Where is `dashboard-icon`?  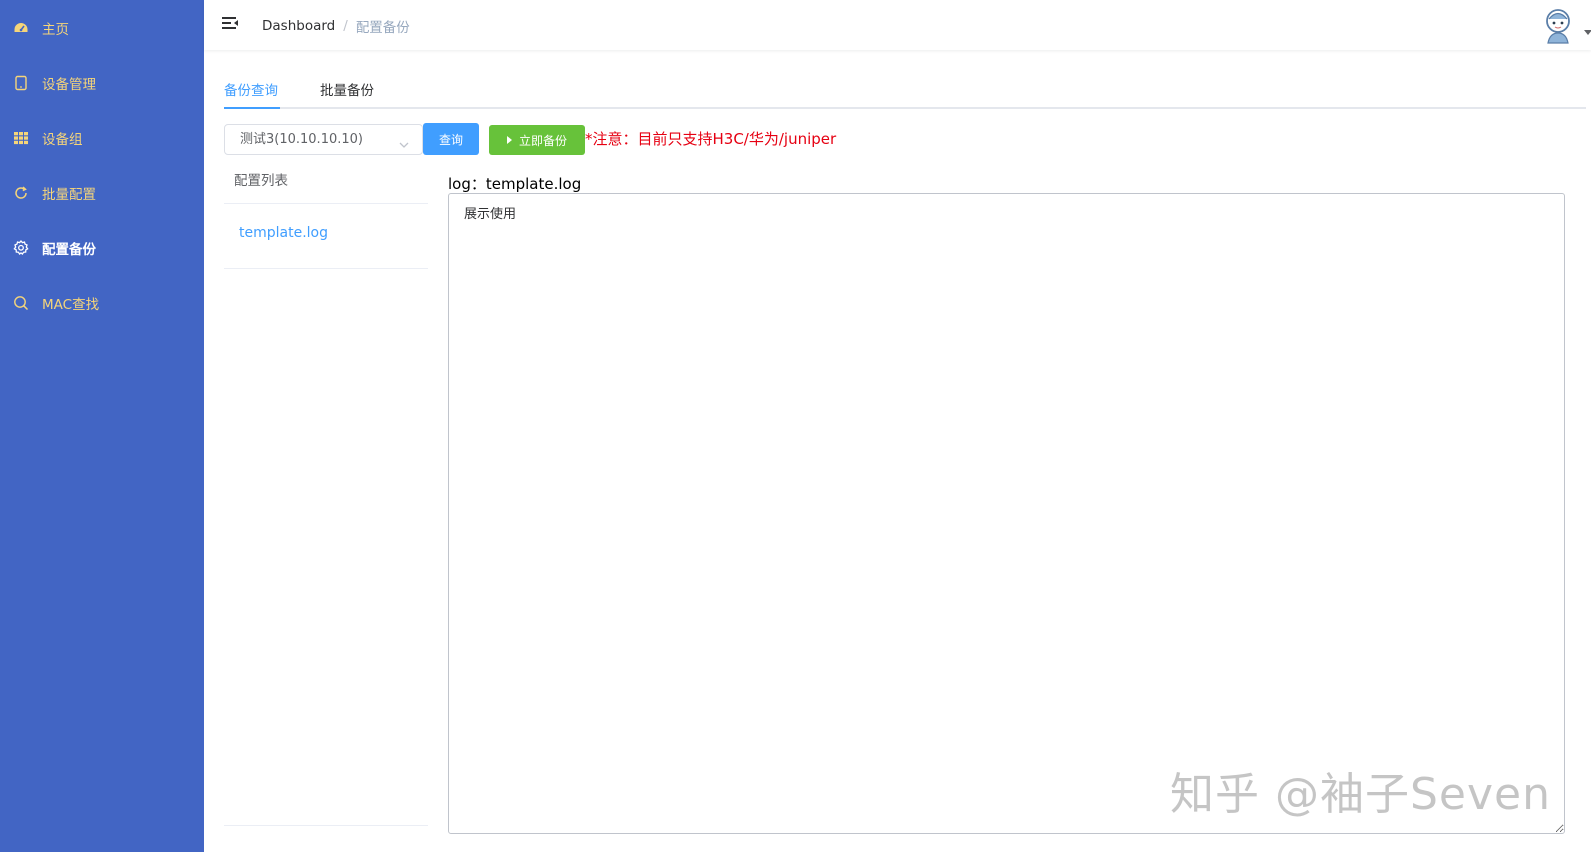 dashboard-icon is located at coordinates (21, 28).